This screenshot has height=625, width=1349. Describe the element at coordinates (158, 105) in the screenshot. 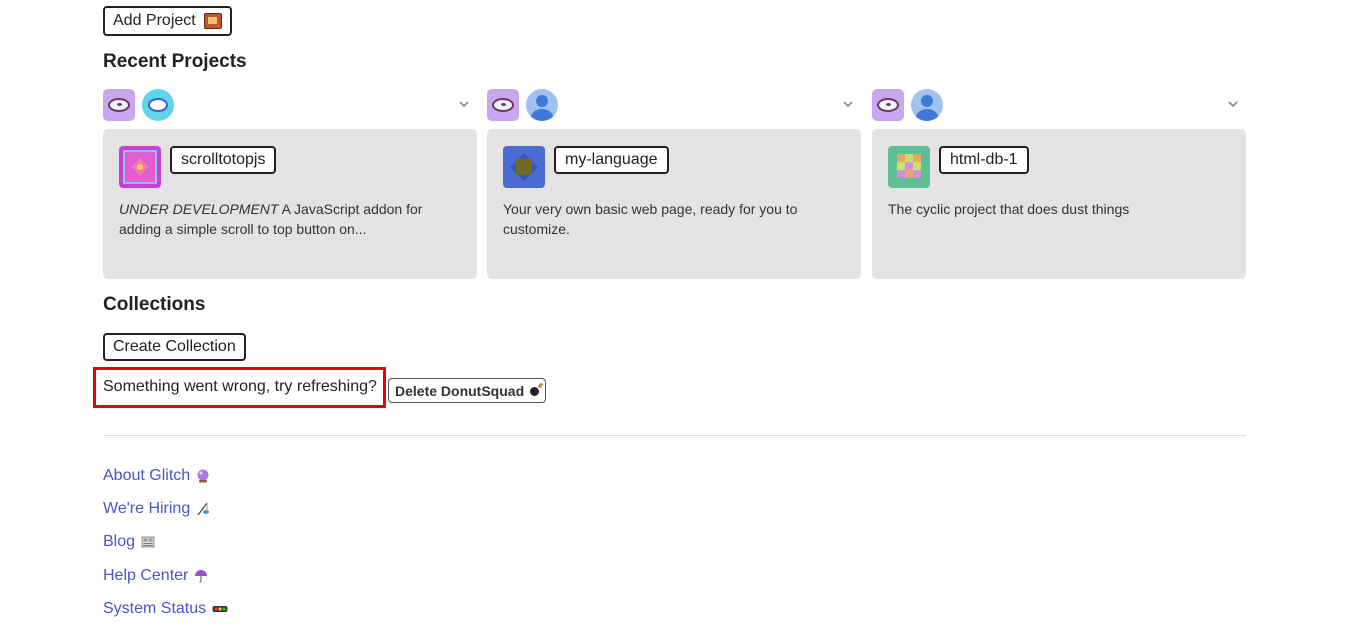

I see `user-avatar` at that location.